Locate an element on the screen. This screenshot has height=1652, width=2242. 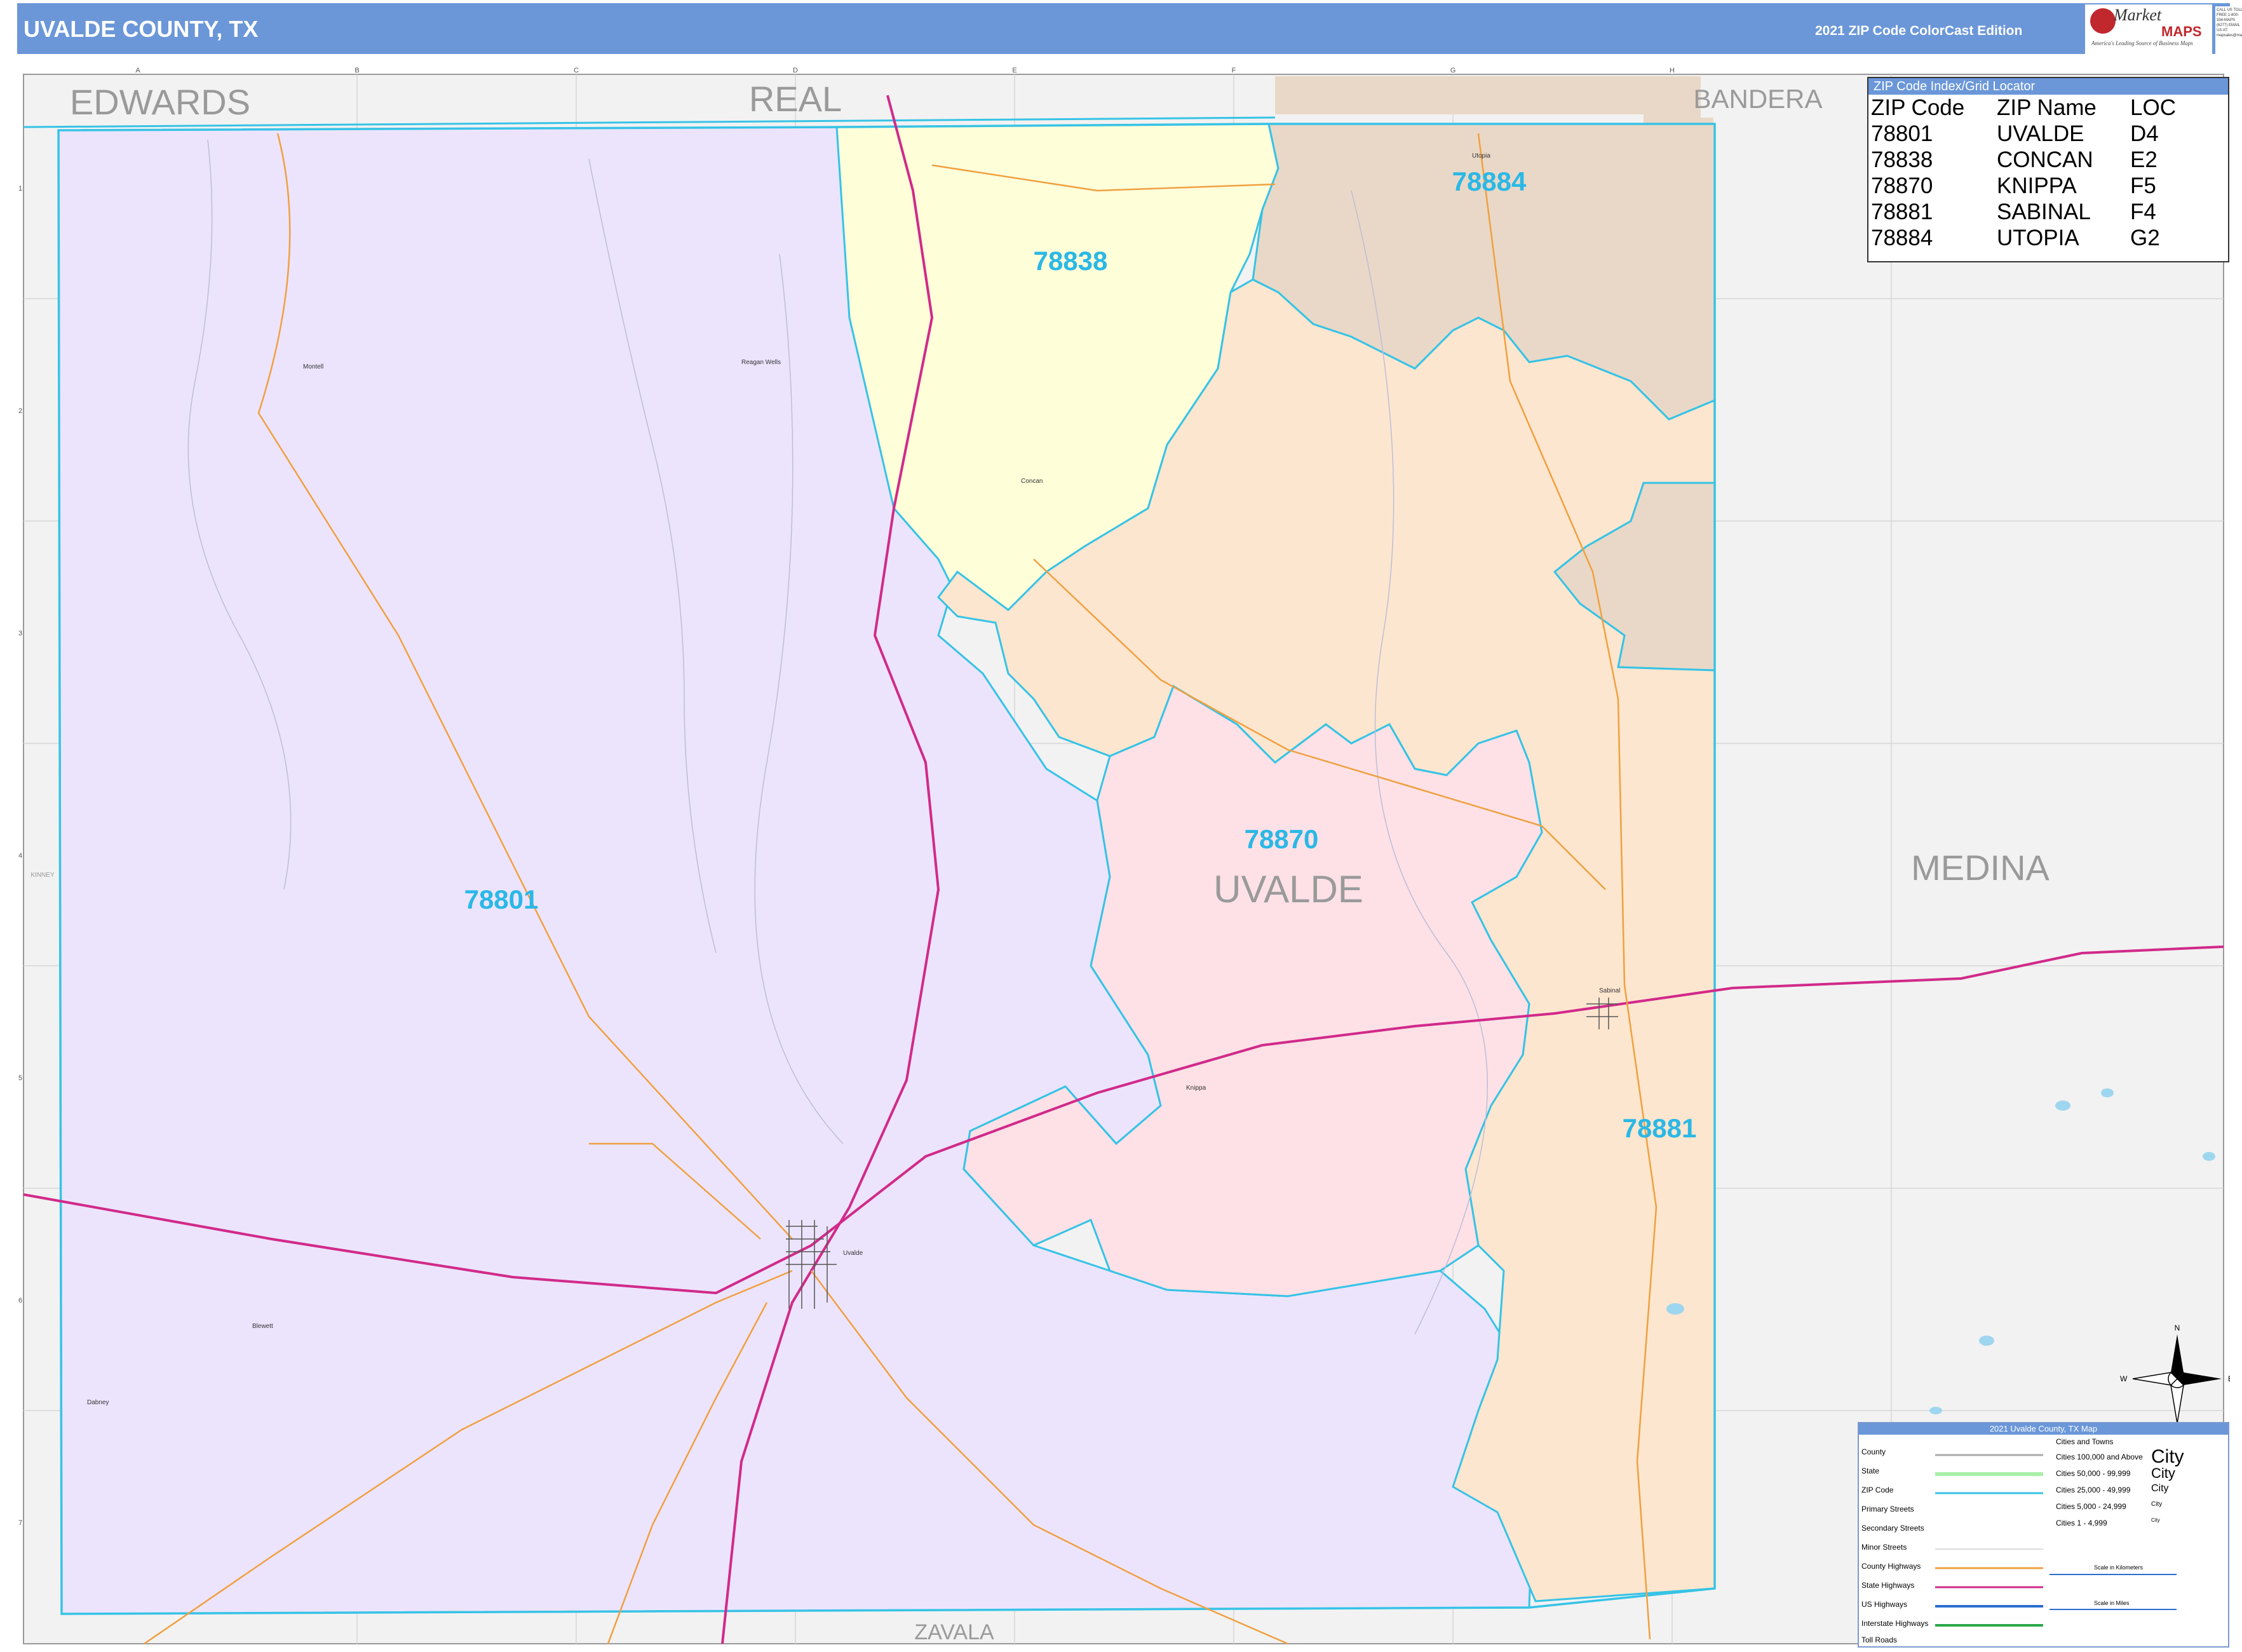
legend-state: State is located at coordinates (1870, 1470).